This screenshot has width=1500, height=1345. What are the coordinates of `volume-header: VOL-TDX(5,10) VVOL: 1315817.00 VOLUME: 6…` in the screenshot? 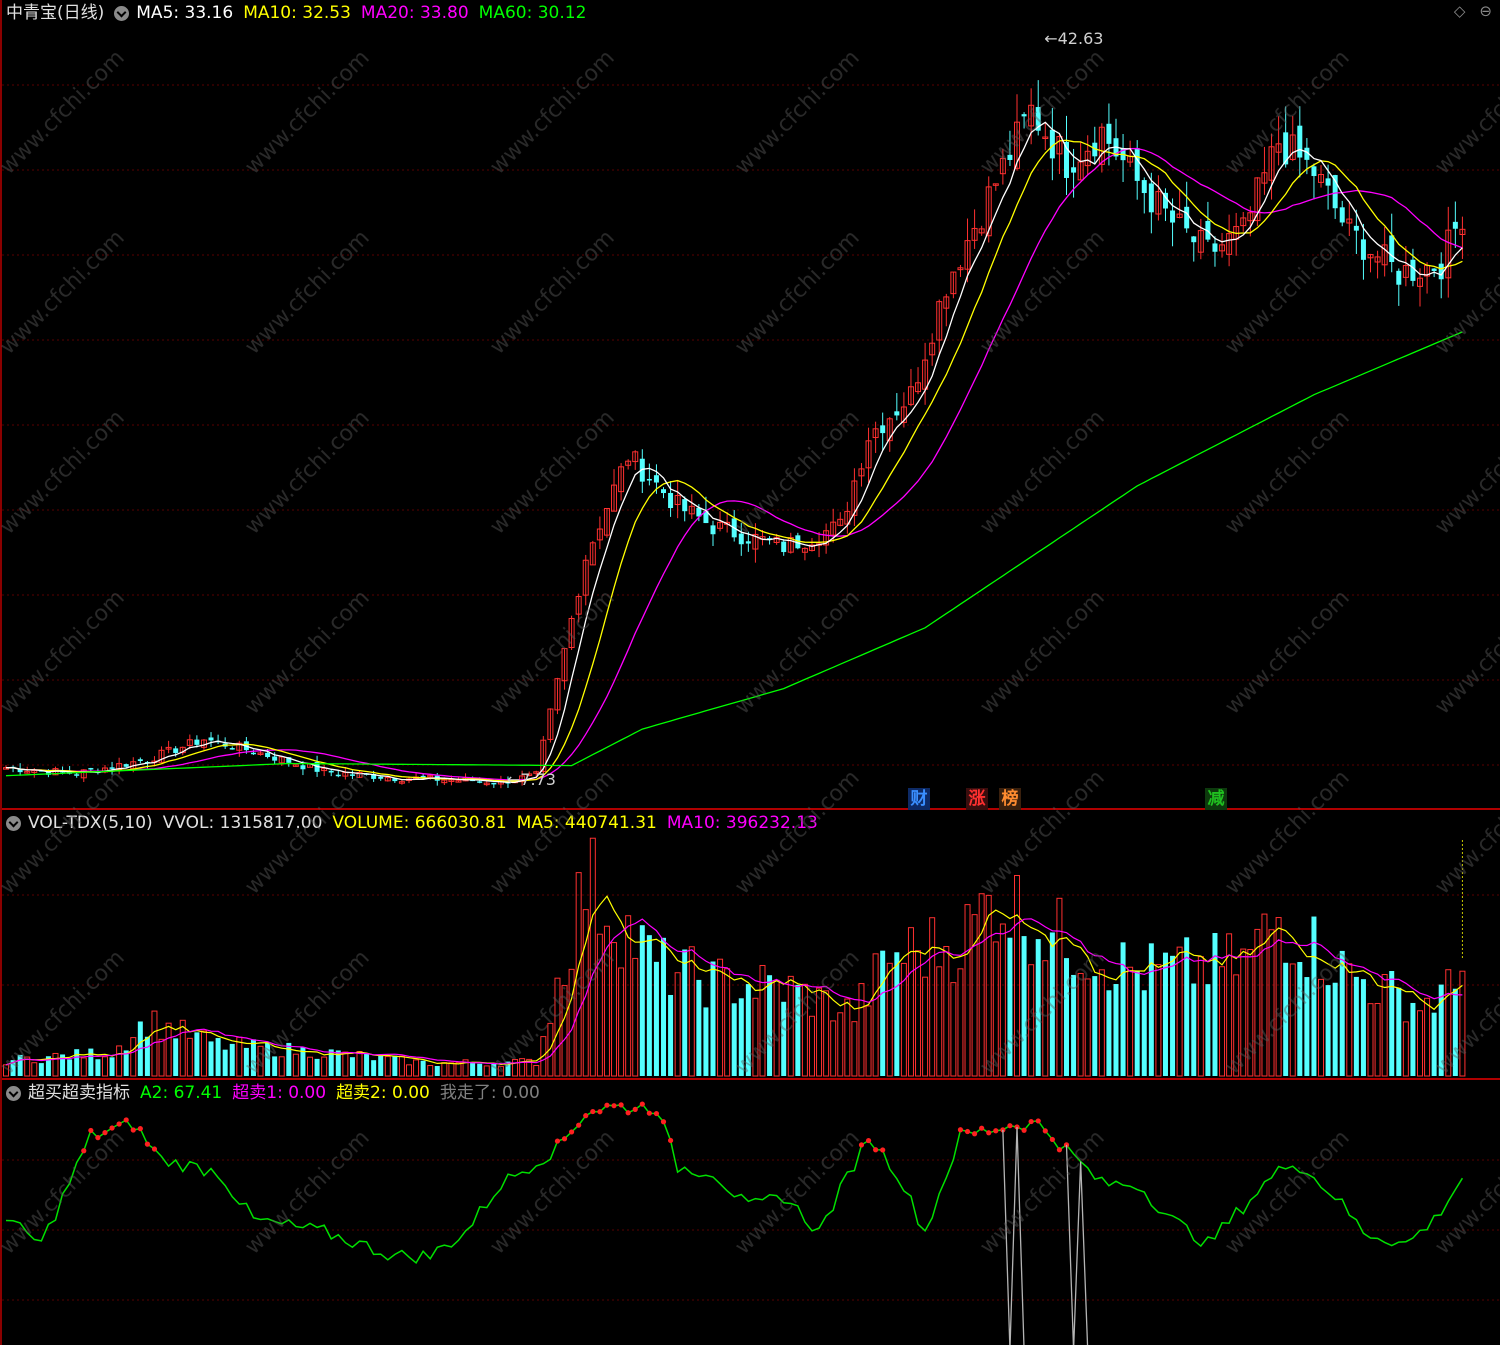 It's located at (417, 823).